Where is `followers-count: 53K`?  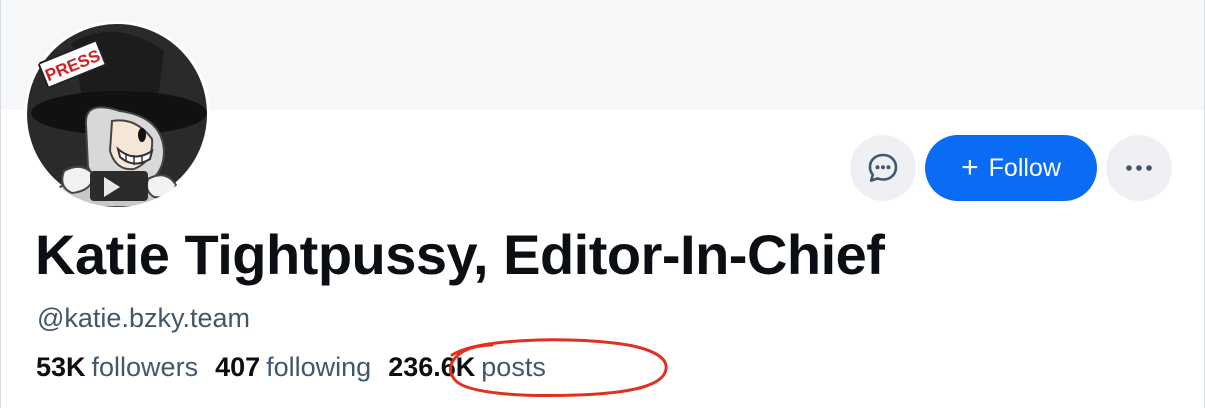 followers-count: 53K is located at coordinates (61, 367).